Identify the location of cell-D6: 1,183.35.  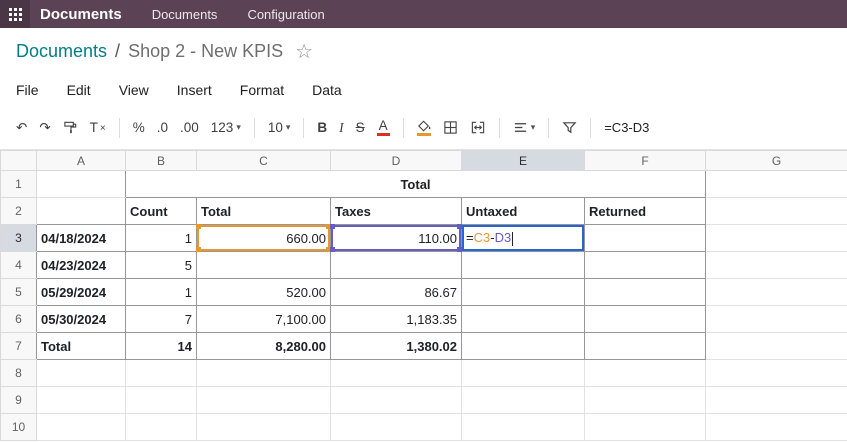
(396, 319).